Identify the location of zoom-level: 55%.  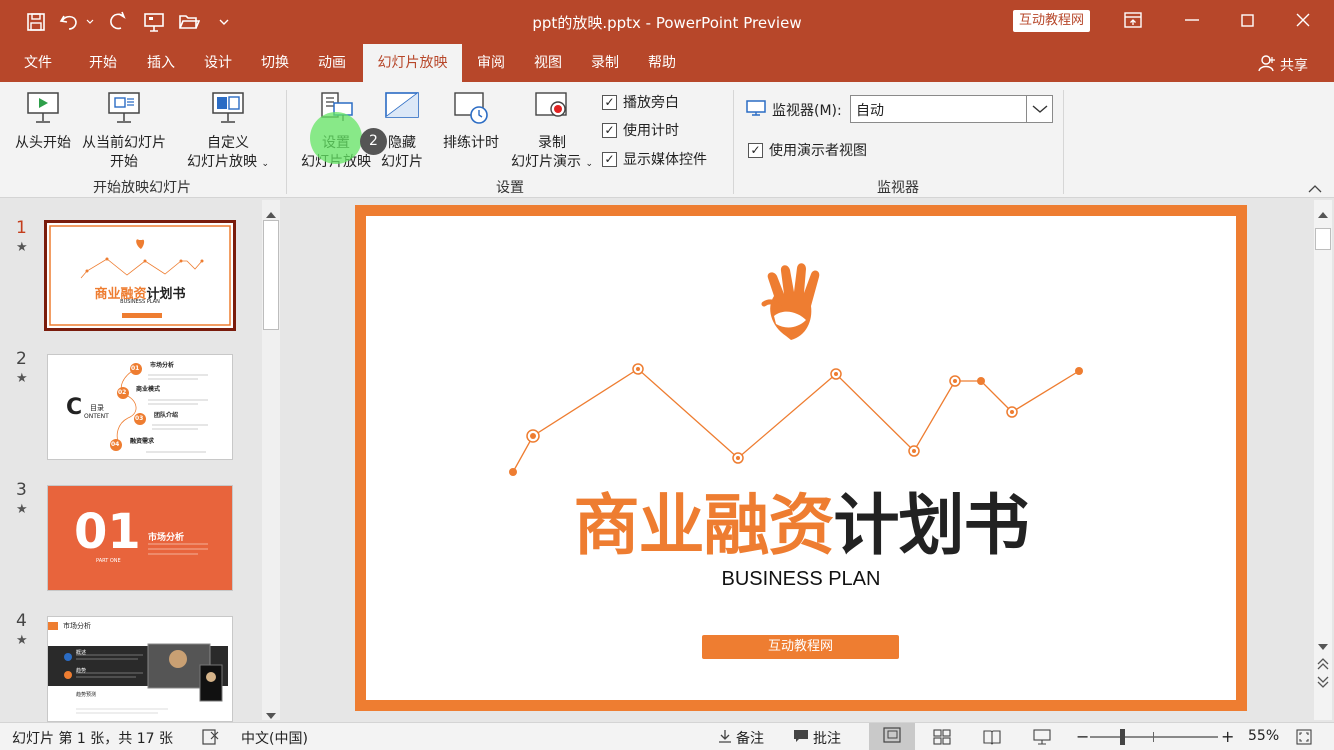
(1263, 736).